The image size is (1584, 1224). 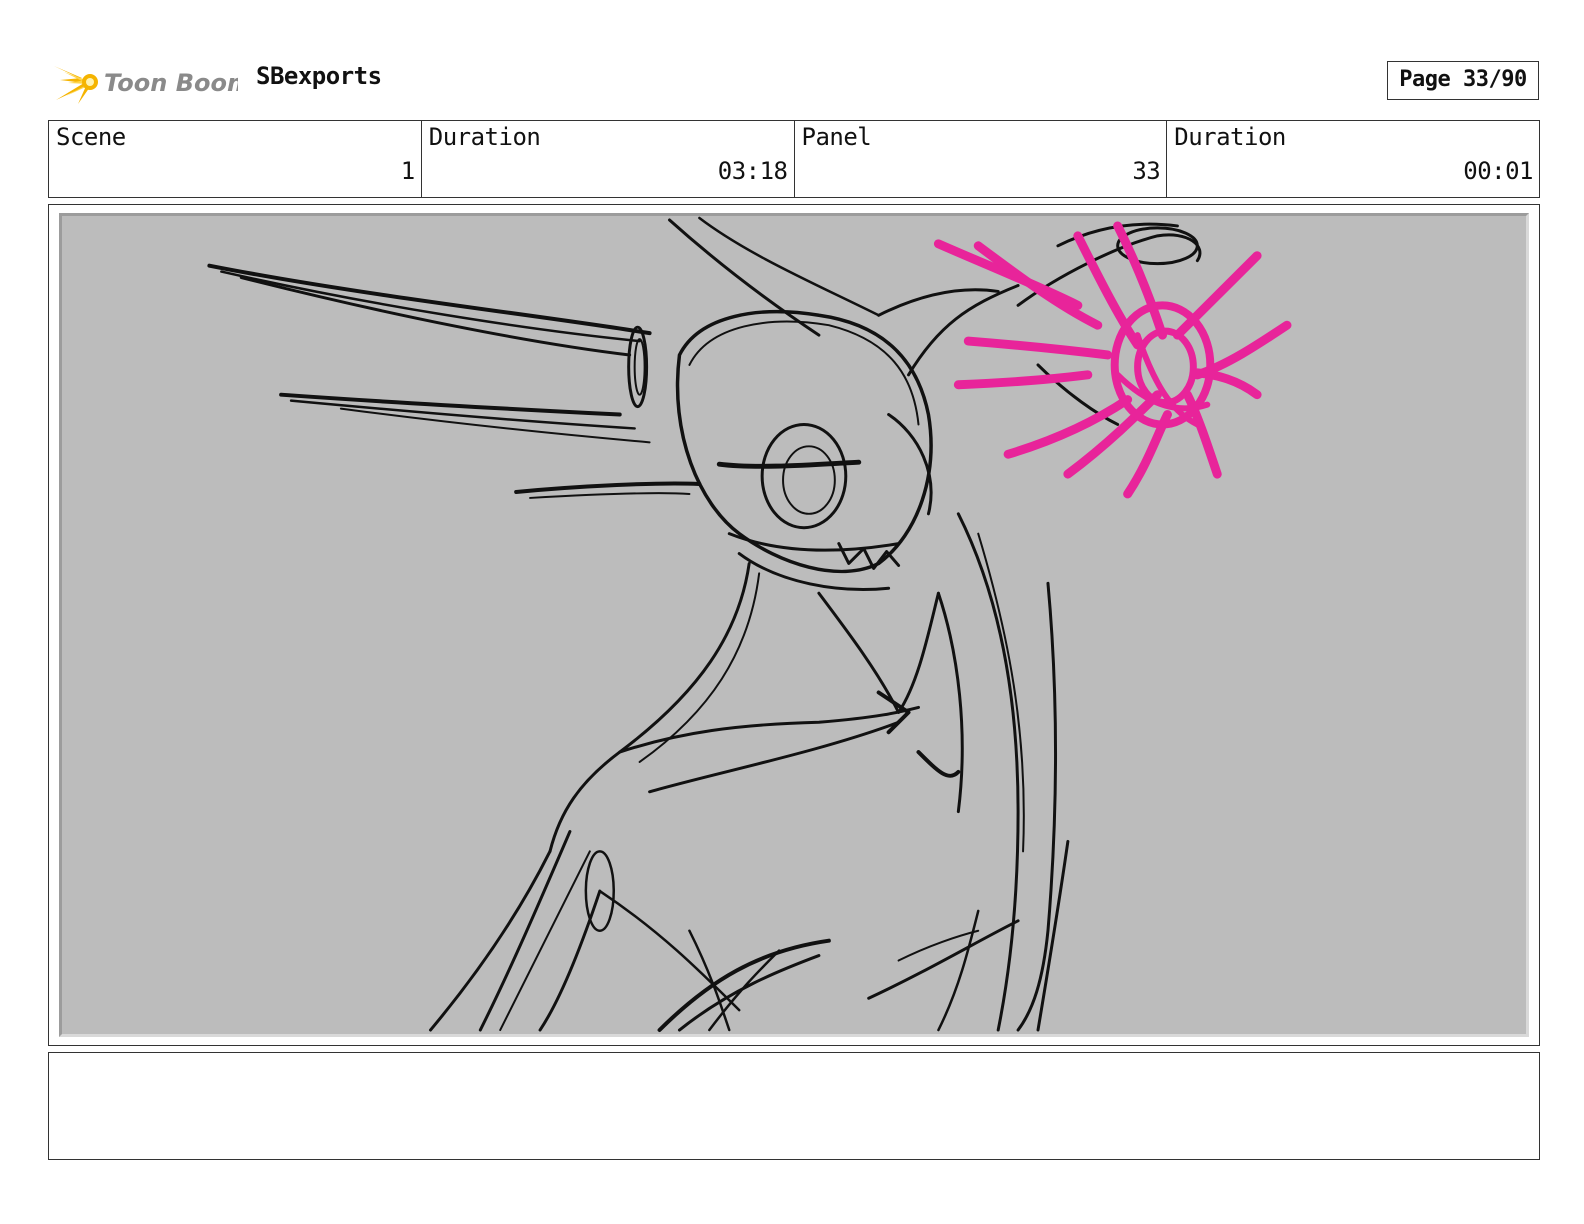 What do you see at coordinates (1353, 159) in the screenshot?
I see `panel-duration-cell: Duration 00:01` at bounding box center [1353, 159].